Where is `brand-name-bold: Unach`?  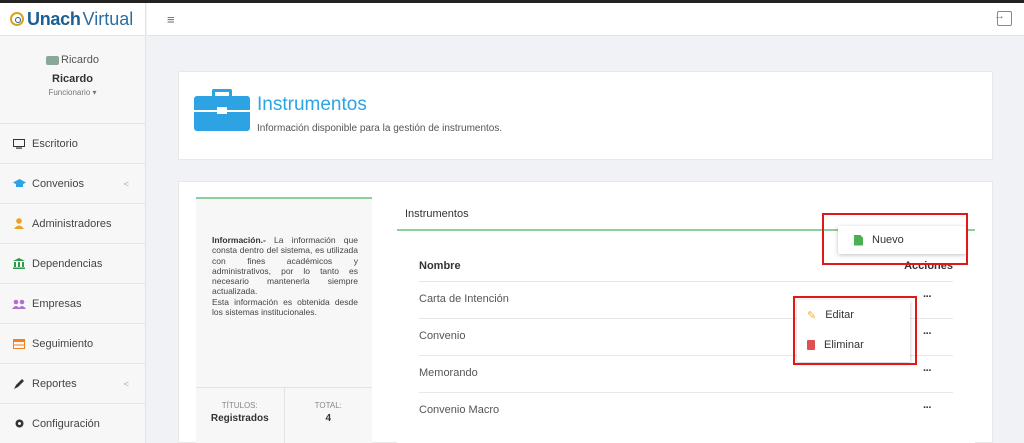
brand-name-bold: Unach is located at coordinates (54, 18).